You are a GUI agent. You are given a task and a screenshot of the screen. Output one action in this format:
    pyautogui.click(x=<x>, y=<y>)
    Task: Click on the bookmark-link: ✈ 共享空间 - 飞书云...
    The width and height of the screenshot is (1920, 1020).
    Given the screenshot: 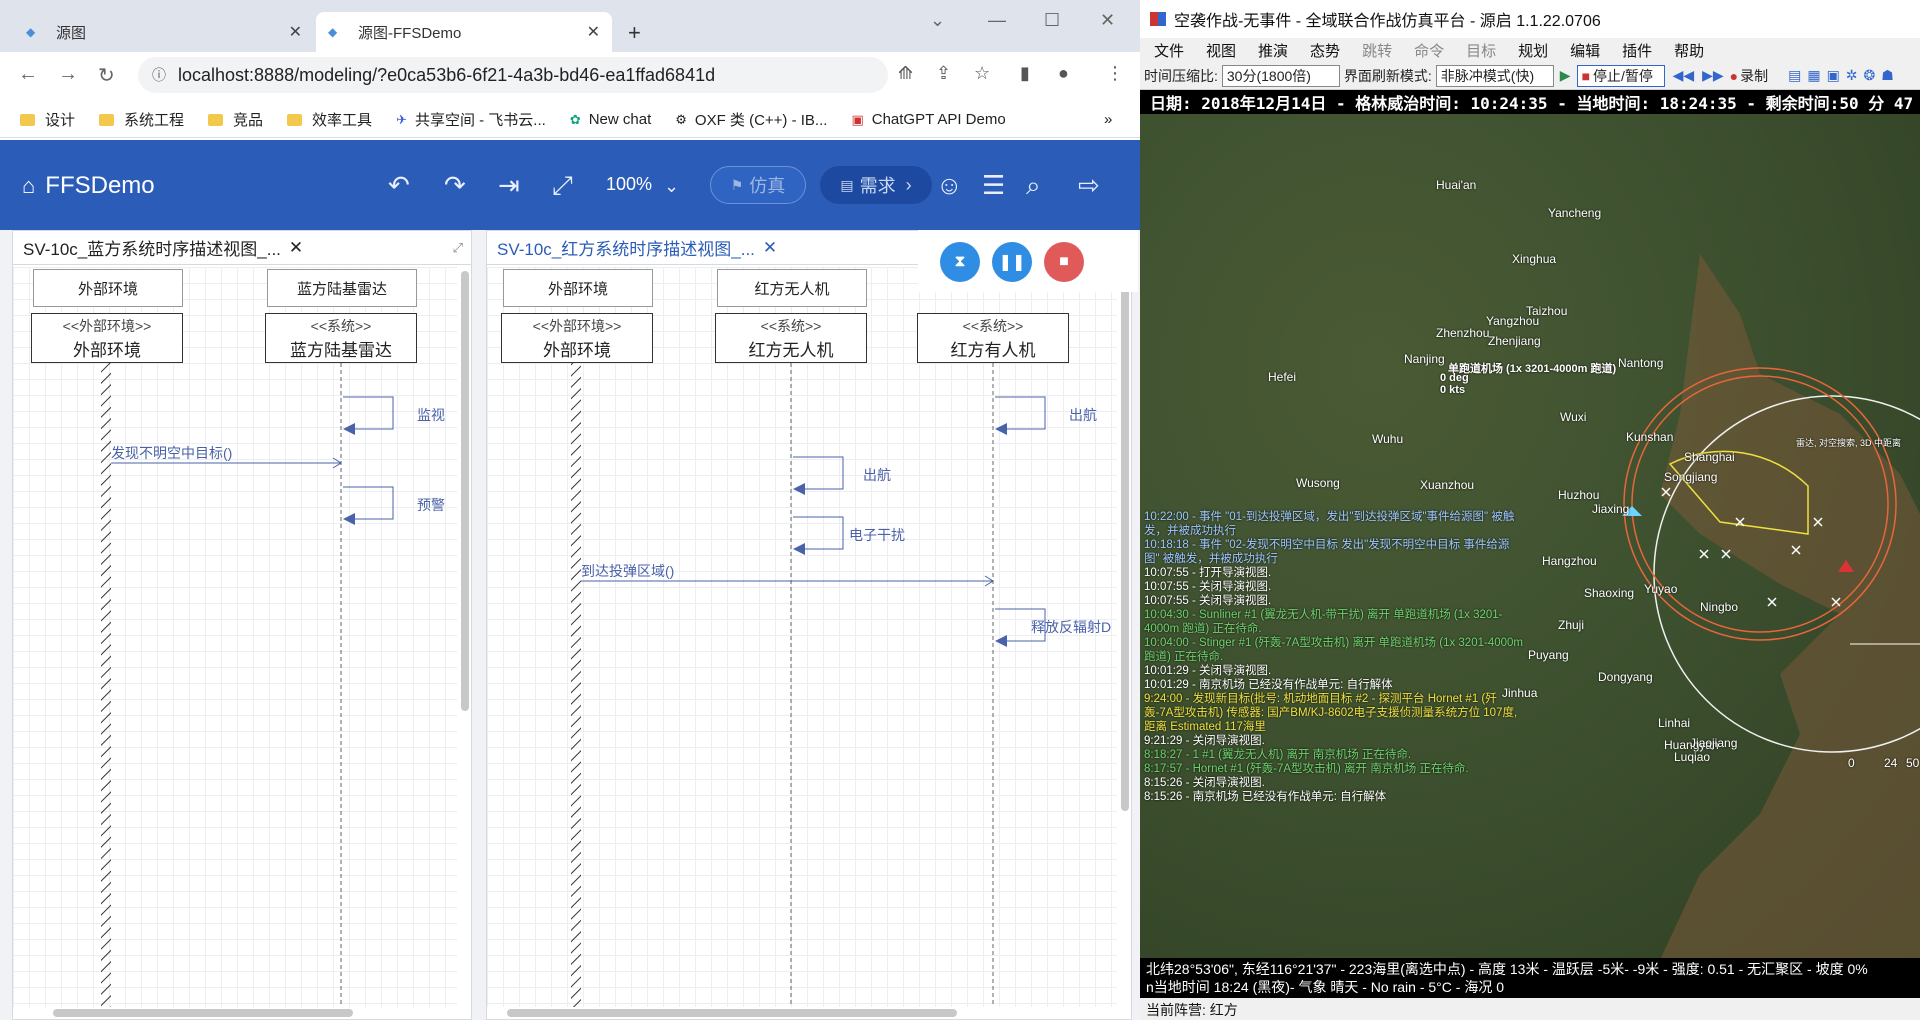 What is the action you would take?
    pyautogui.click(x=471, y=119)
    